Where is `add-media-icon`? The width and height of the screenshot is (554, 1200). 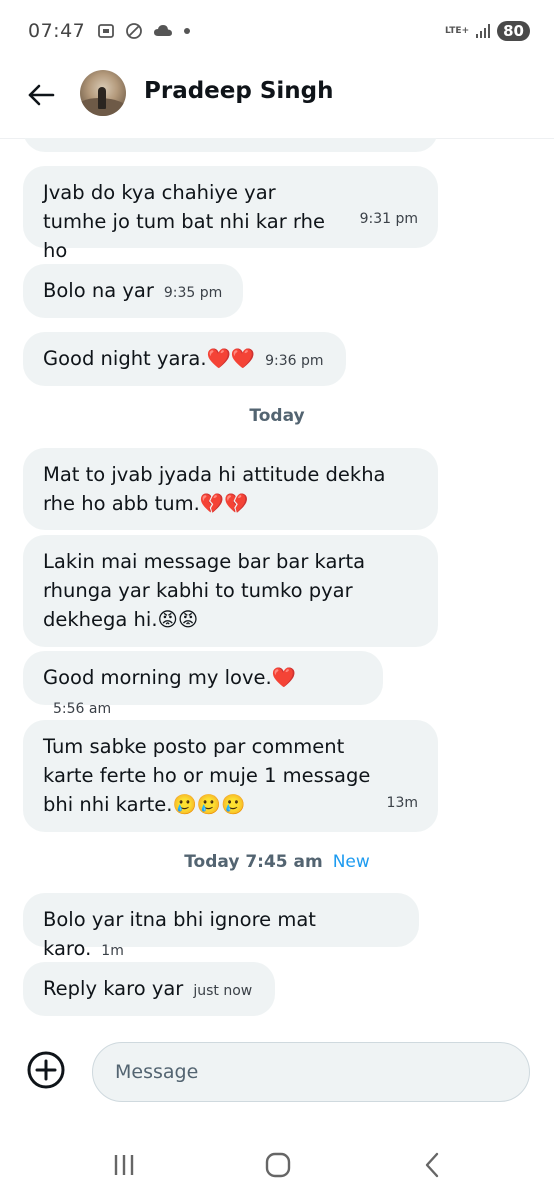
add-media-icon is located at coordinates (46, 1070).